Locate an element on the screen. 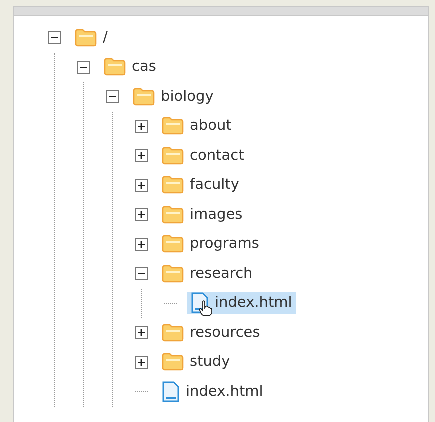 This screenshot has height=422, width=435. folder-label: about is located at coordinates (210, 126).